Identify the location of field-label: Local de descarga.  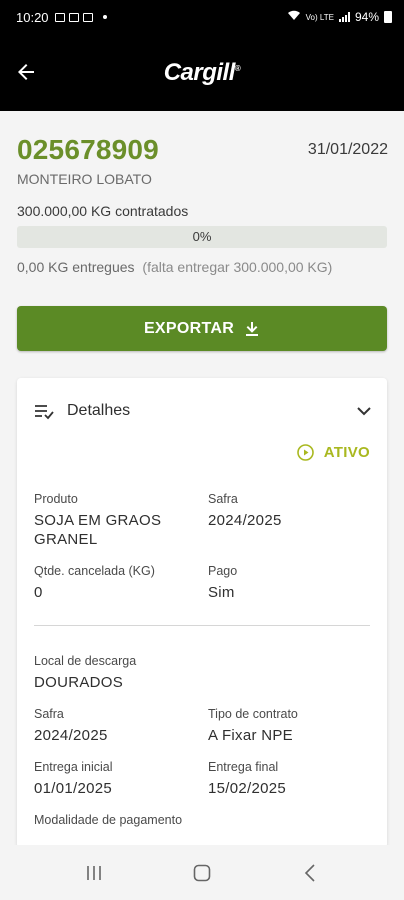
(85, 661).